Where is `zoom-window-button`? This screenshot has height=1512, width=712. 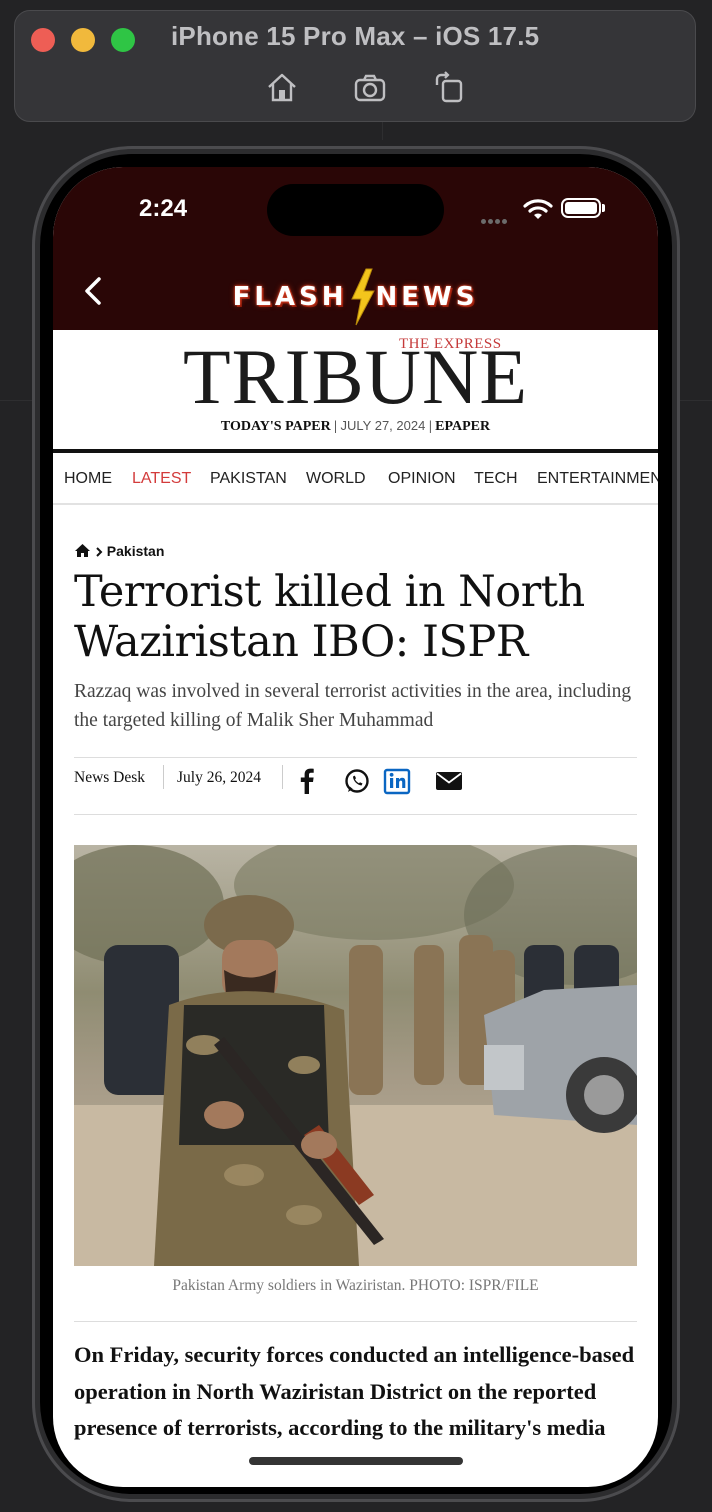 zoom-window-button is located at coordinates (123, 40).